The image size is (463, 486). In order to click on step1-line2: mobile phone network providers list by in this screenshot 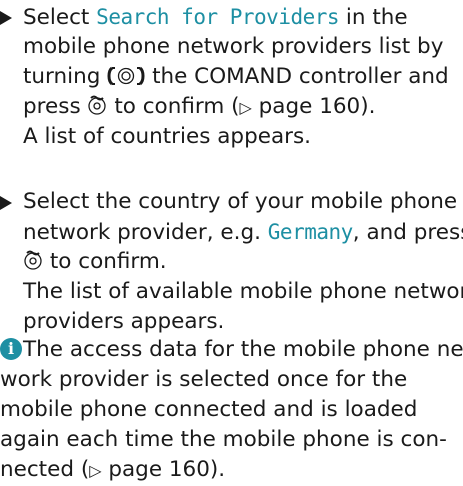, I will do `click(233, 46)`.